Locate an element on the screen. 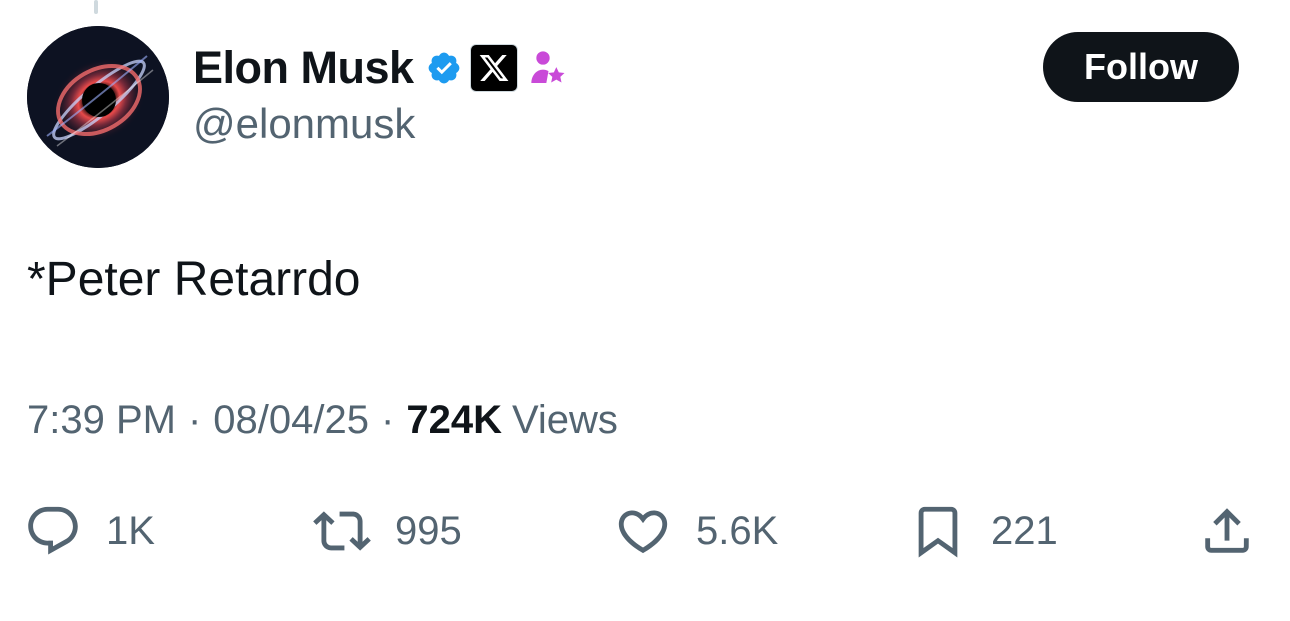 This screenshot has width=1290, height=621. follow-button: Follow is located at coordinates (1141, 67).